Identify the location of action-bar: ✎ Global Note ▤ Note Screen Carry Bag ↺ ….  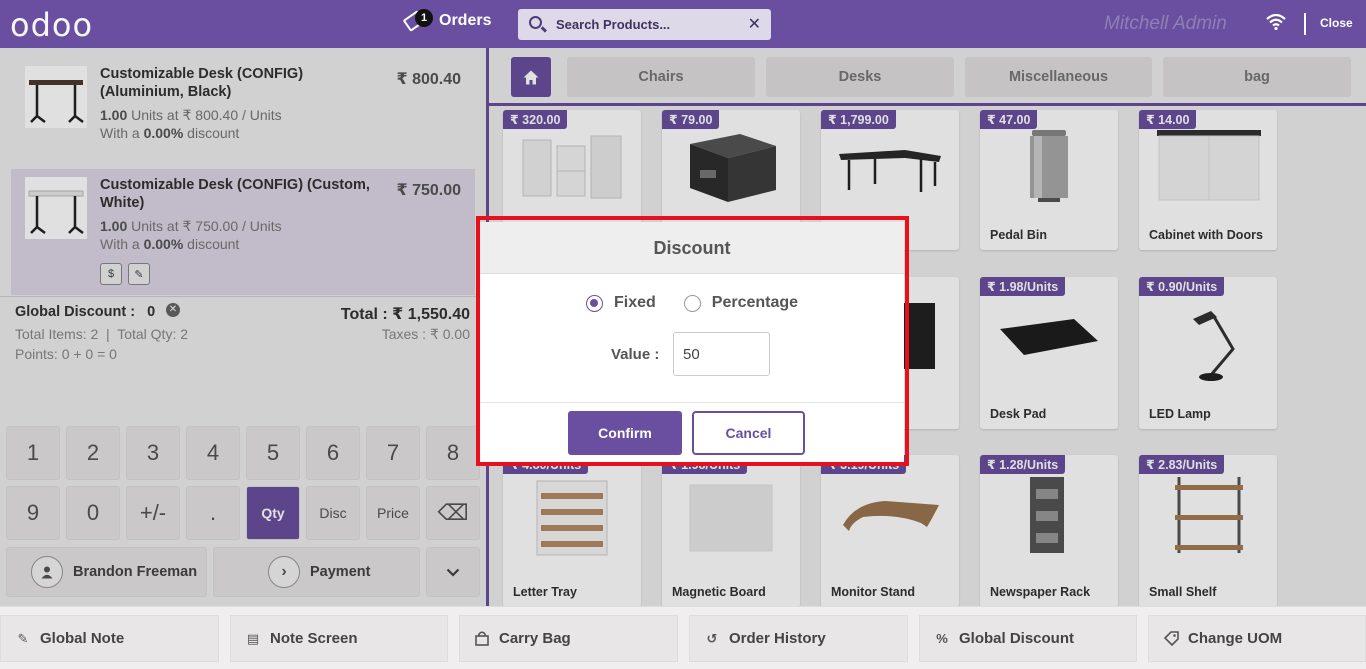
(683, 637).